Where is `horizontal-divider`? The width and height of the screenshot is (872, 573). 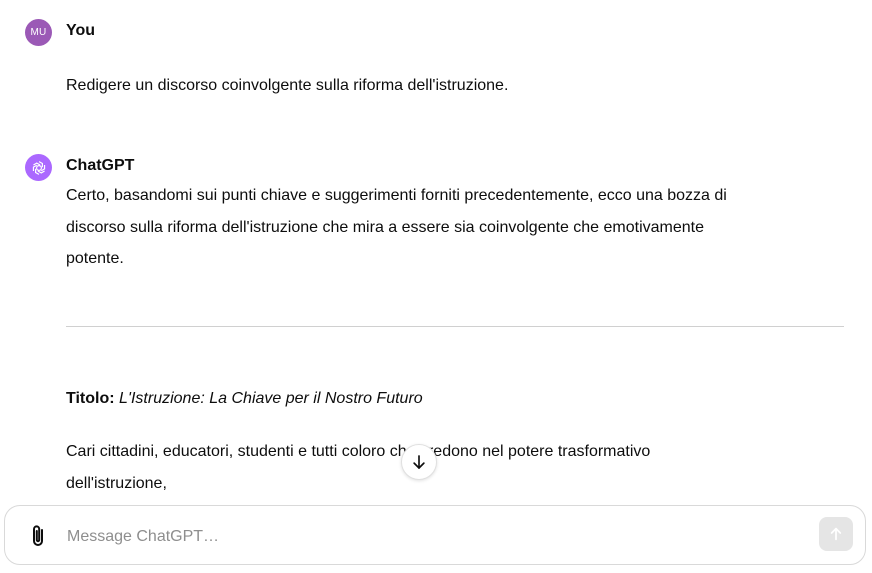
horizontal-divider is located at coordinates (455, 326).